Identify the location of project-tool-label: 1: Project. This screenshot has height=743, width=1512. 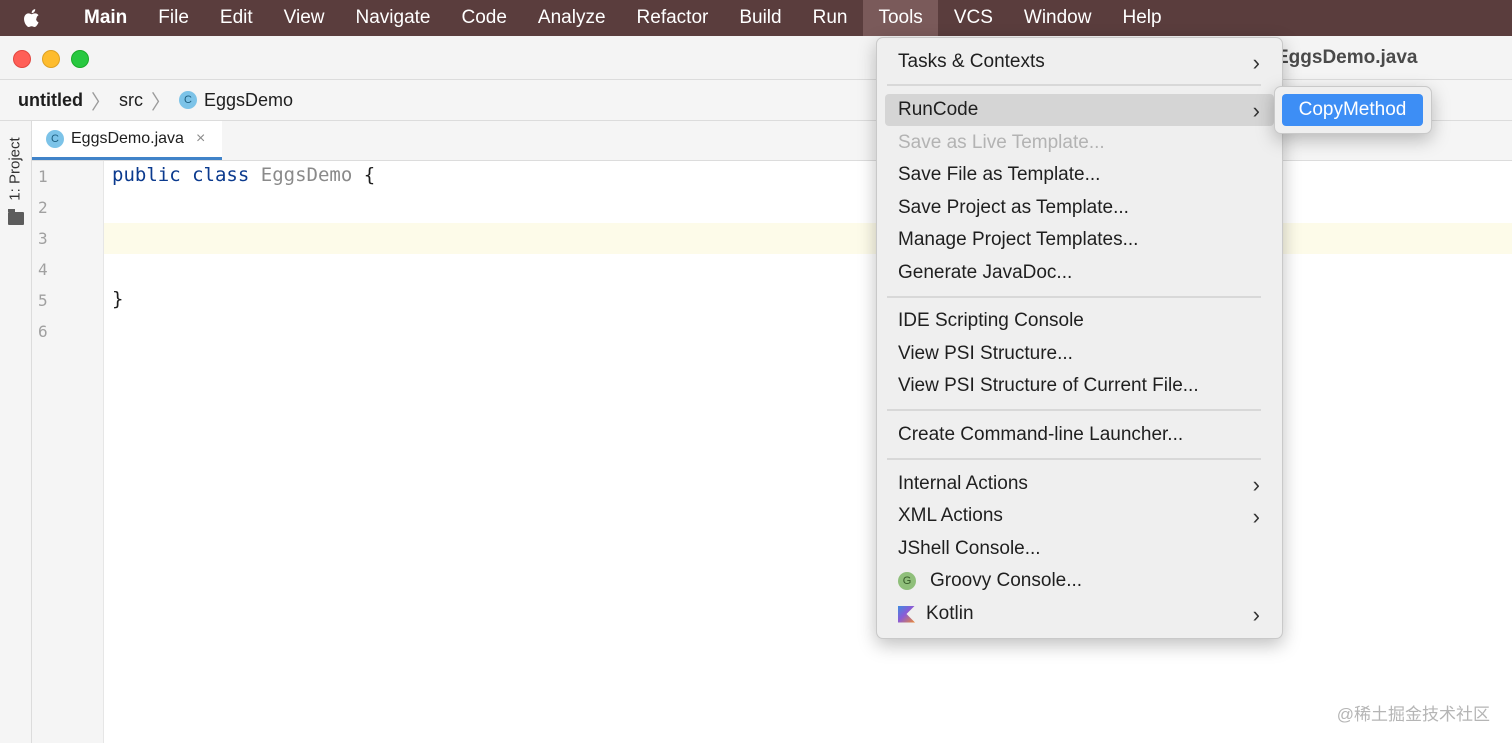
(15, 169).